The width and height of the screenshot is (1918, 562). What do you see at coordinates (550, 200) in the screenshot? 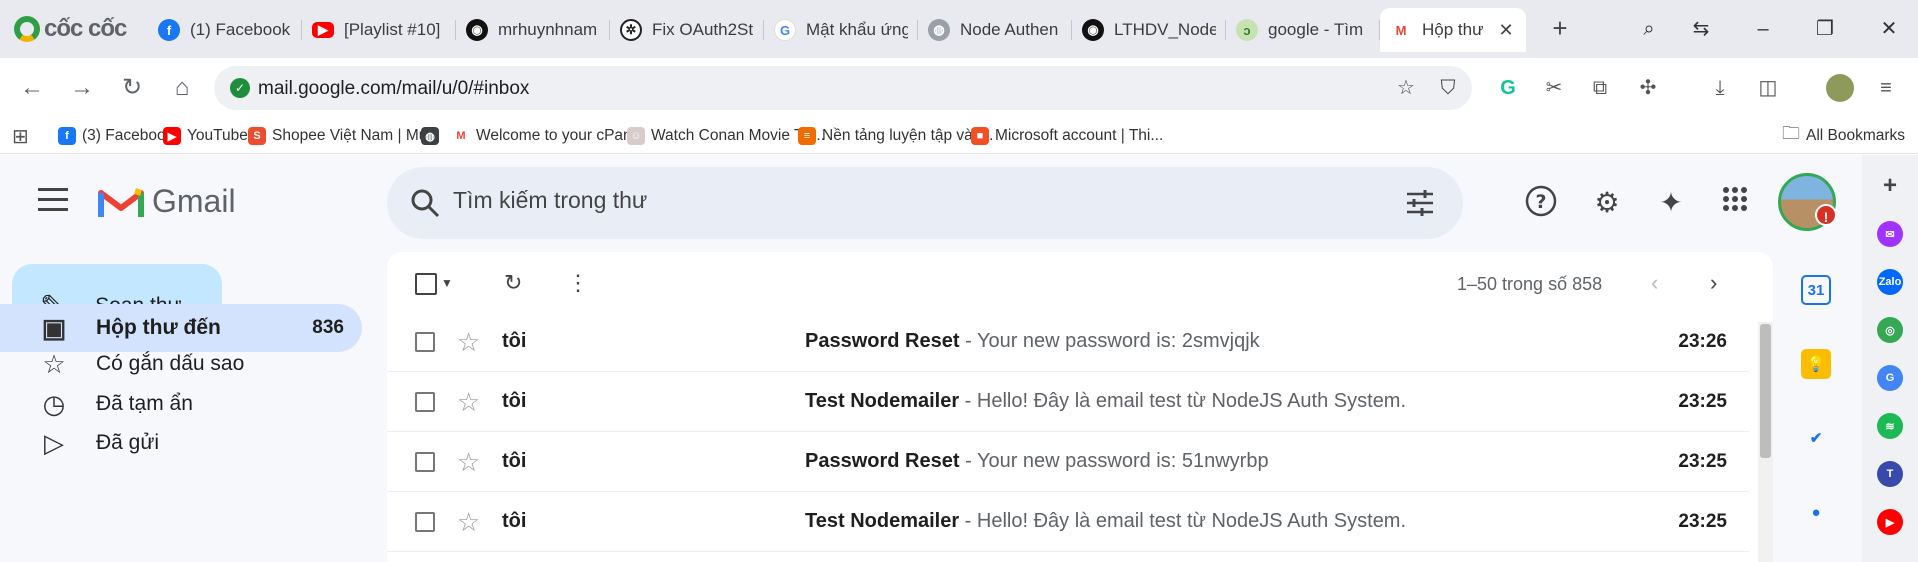
I see `search-placeholder: Tìm kiếm trong thư` at bounding box center [550, 200].